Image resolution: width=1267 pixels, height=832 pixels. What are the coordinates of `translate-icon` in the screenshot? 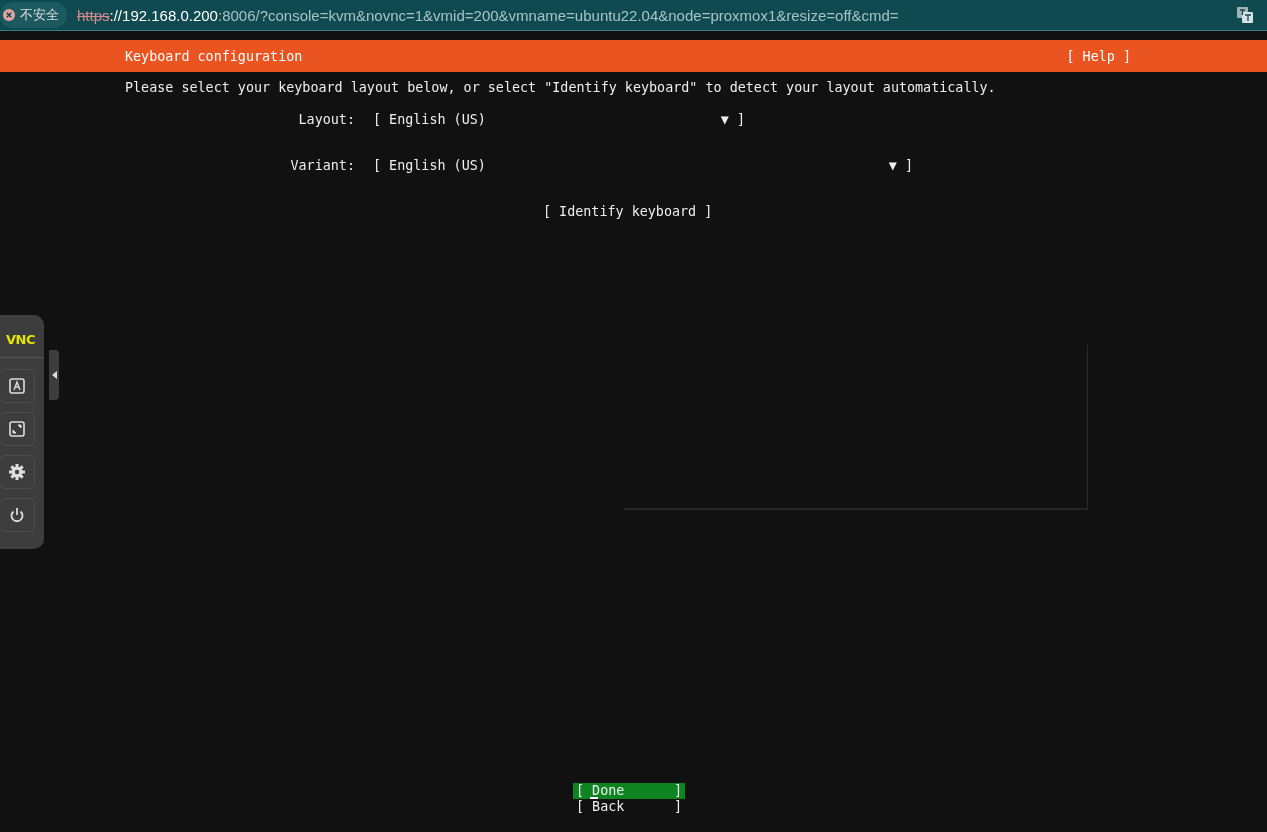 It's located at (1245, 15).